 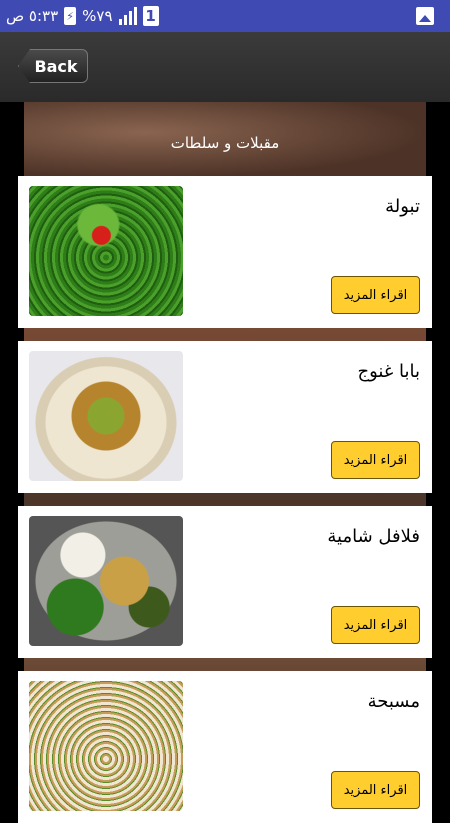 I want to click on category-title: مقبلات و سلطات, so click(x=225, y=143).